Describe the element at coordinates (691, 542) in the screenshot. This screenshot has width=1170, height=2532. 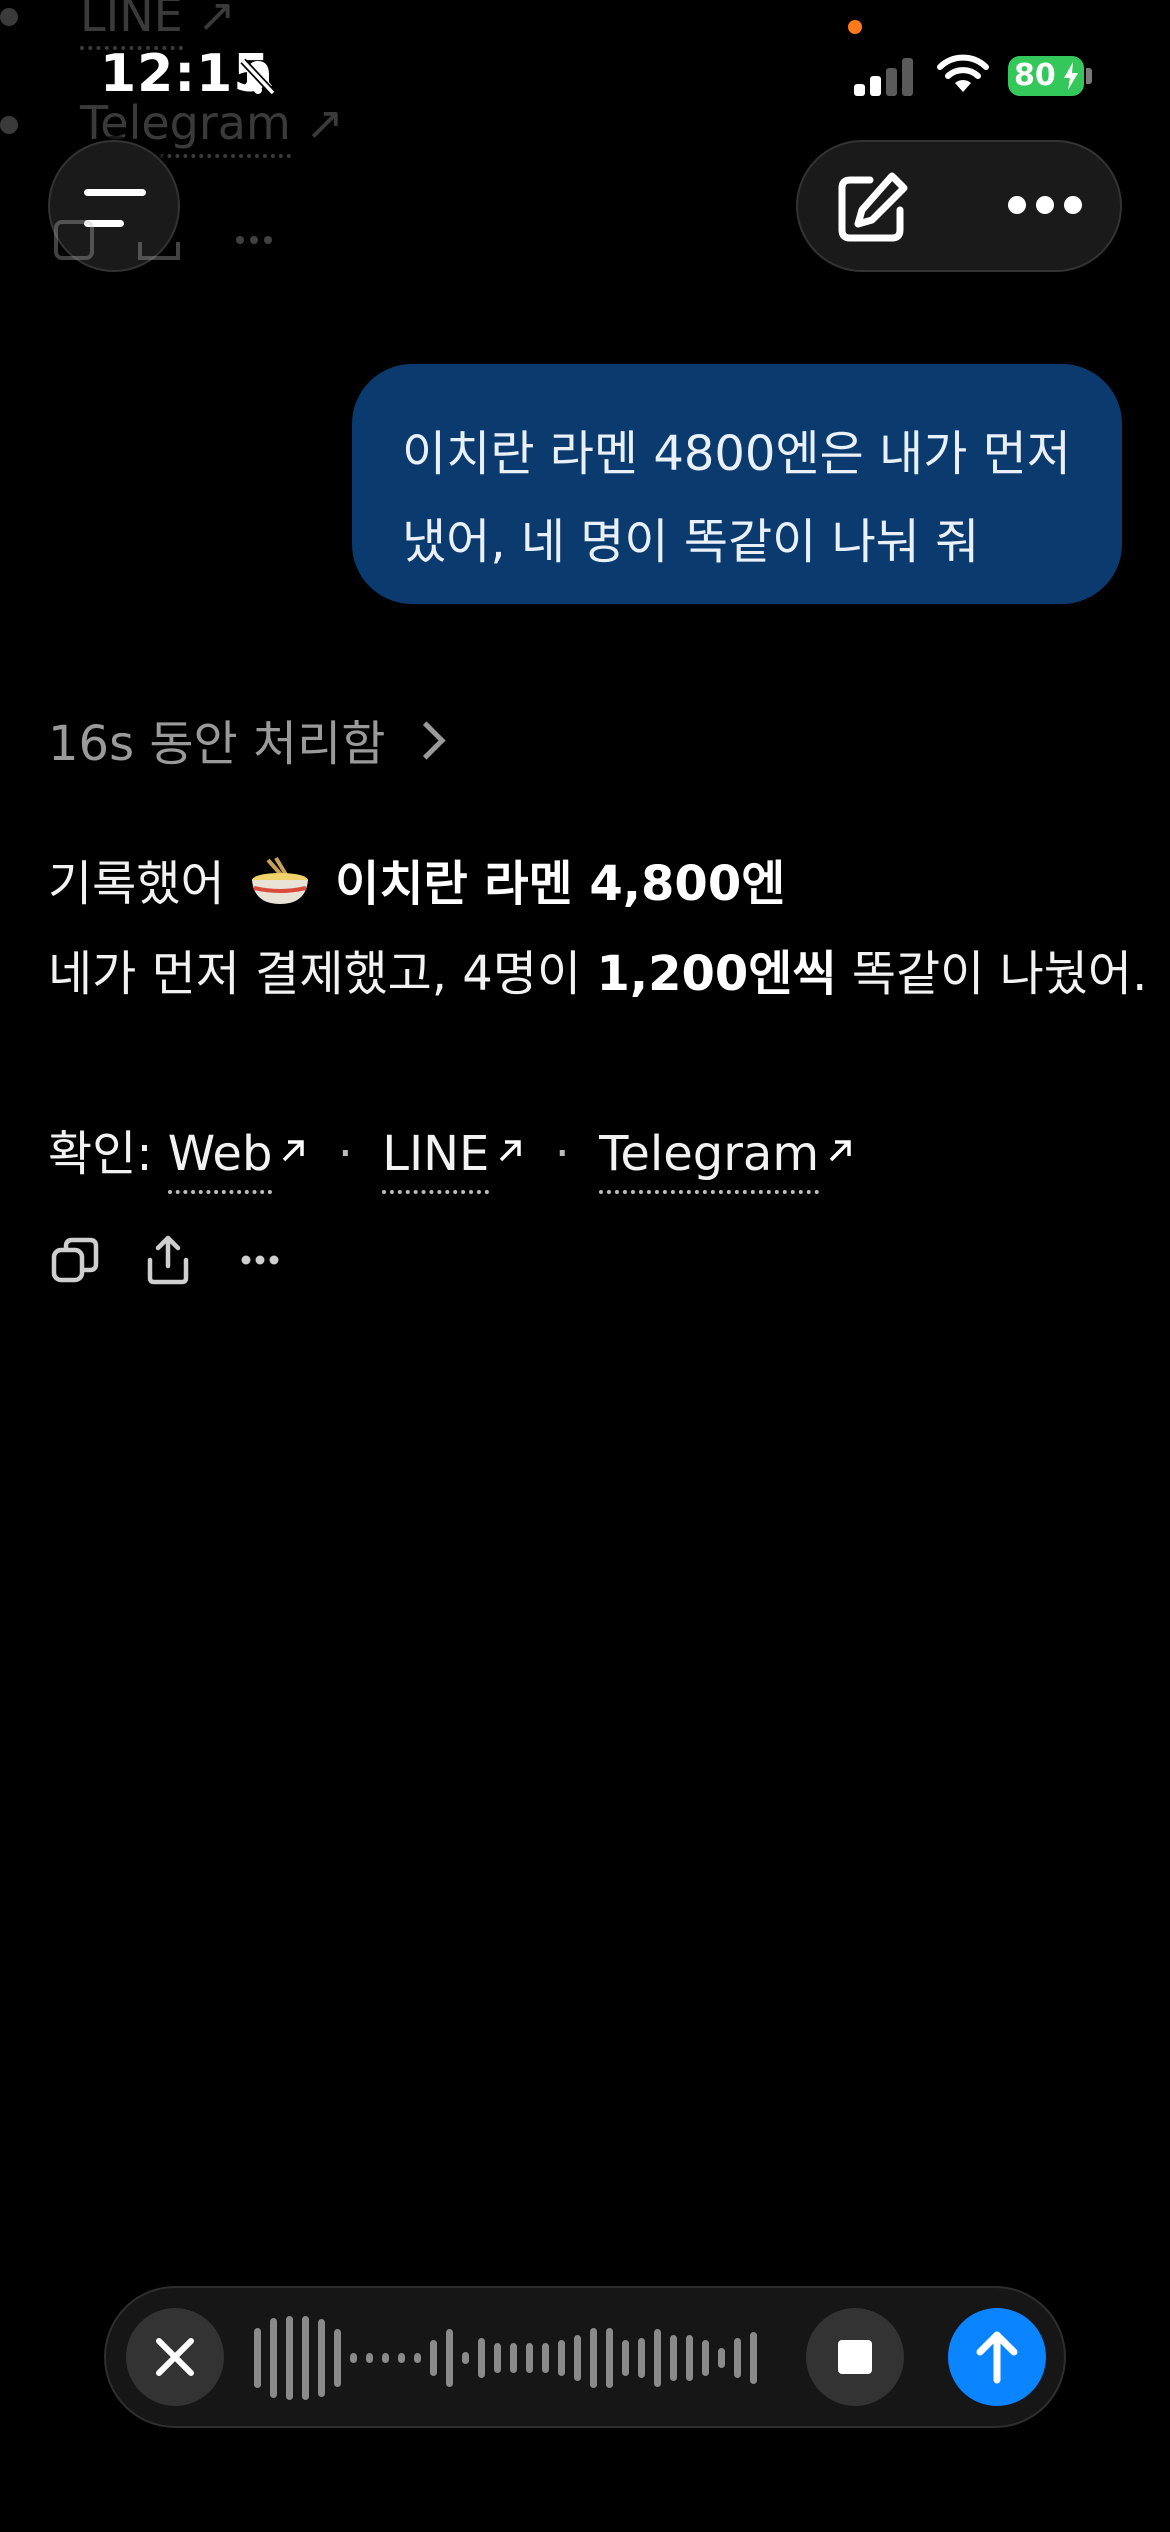
I see `user-message-line: 냈어, 네 명이 똑같이 나눠 줘` at that location.